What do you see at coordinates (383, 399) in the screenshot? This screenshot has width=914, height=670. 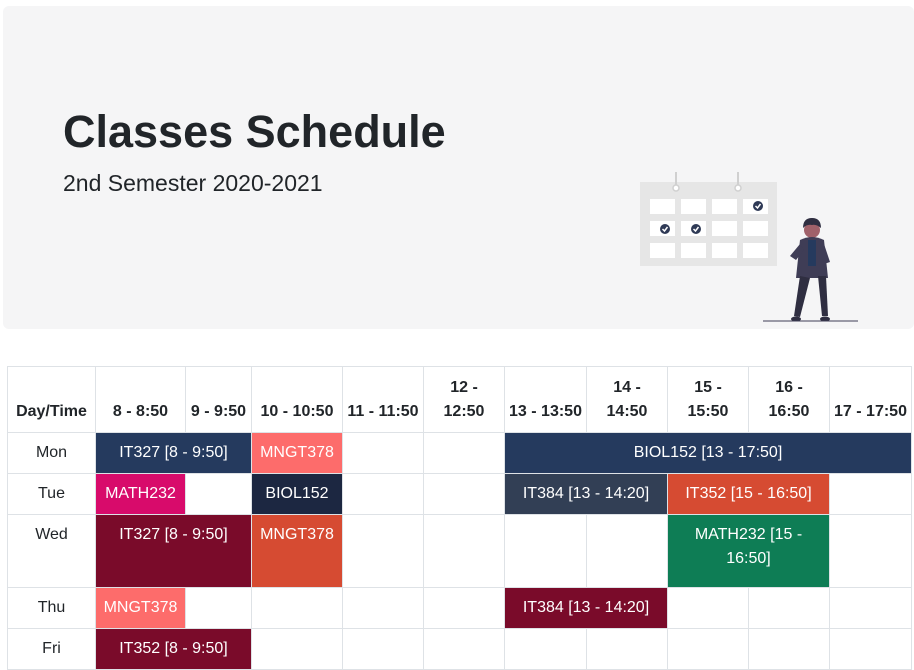 I see `time-slot-header: 11 - 11:50` at bounding box center [383, 399].